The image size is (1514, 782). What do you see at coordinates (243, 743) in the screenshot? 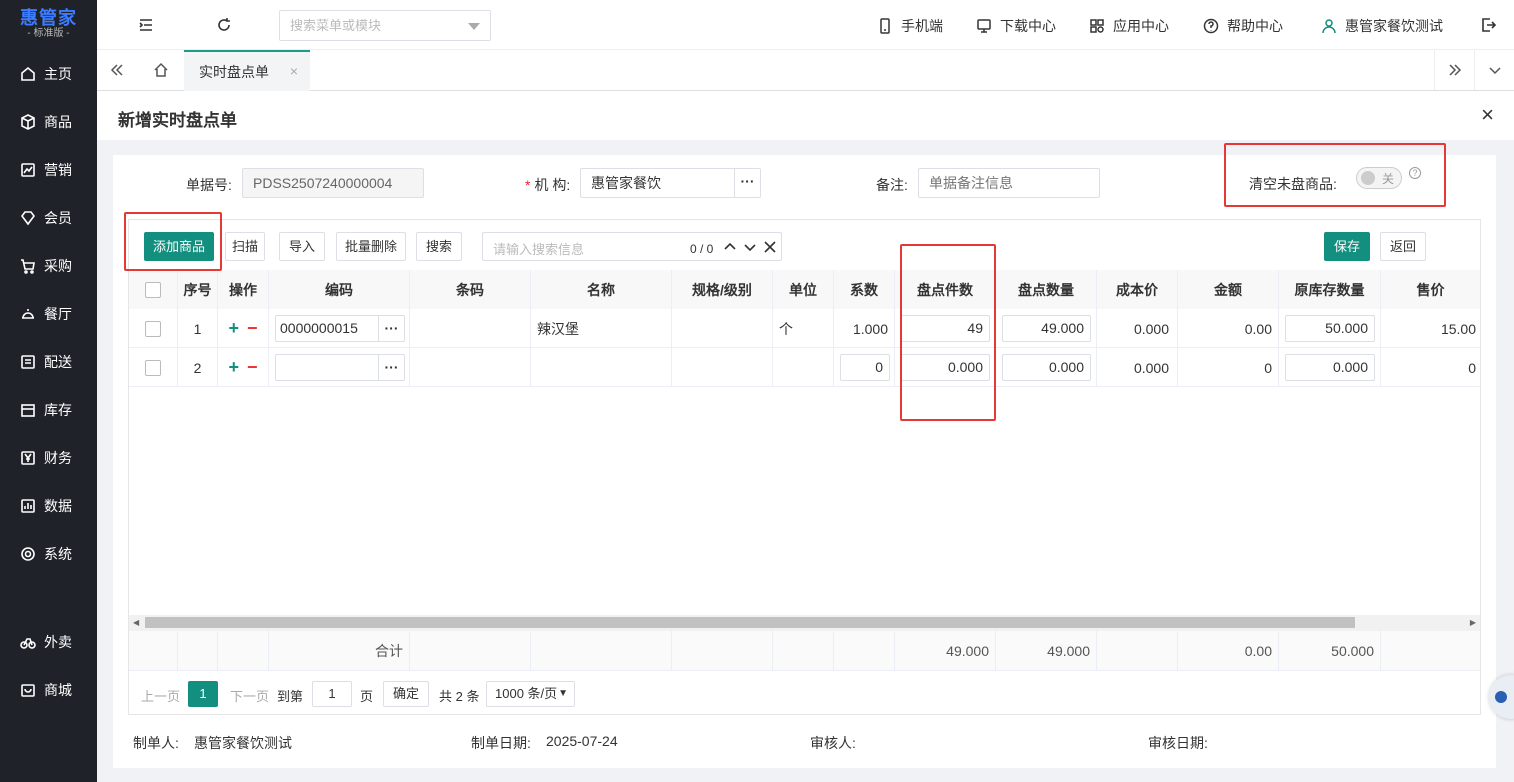
I see `creator-value: 惠管家餐饮测试` at bounding box center [243, 743].